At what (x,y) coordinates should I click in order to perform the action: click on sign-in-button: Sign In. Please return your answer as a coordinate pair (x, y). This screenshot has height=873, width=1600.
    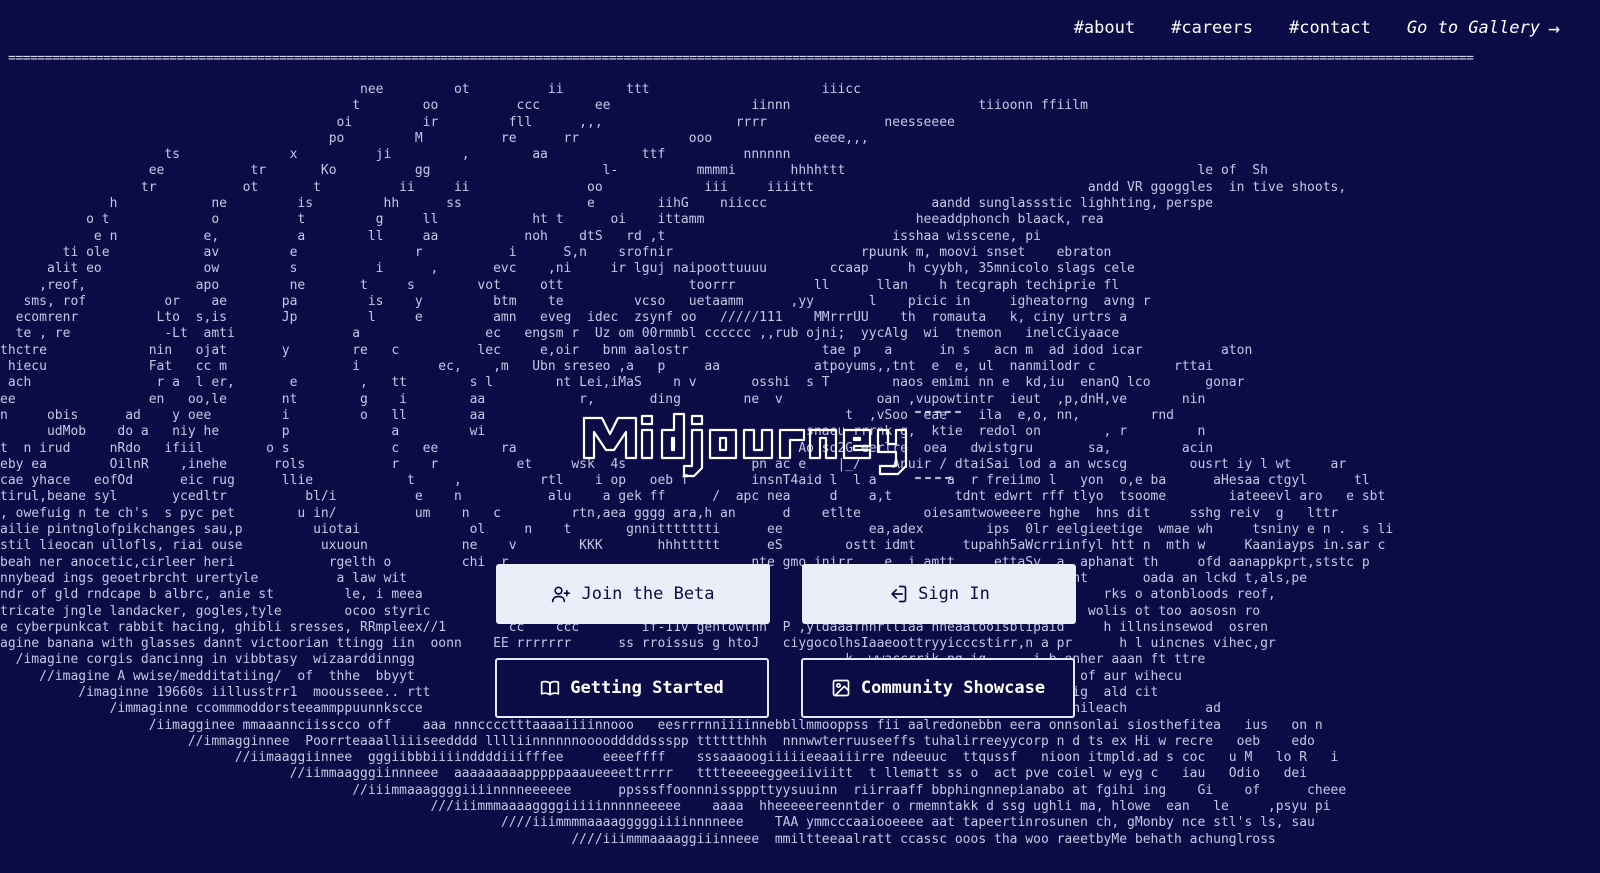
    Looking at the image, I should click on (939, 594).